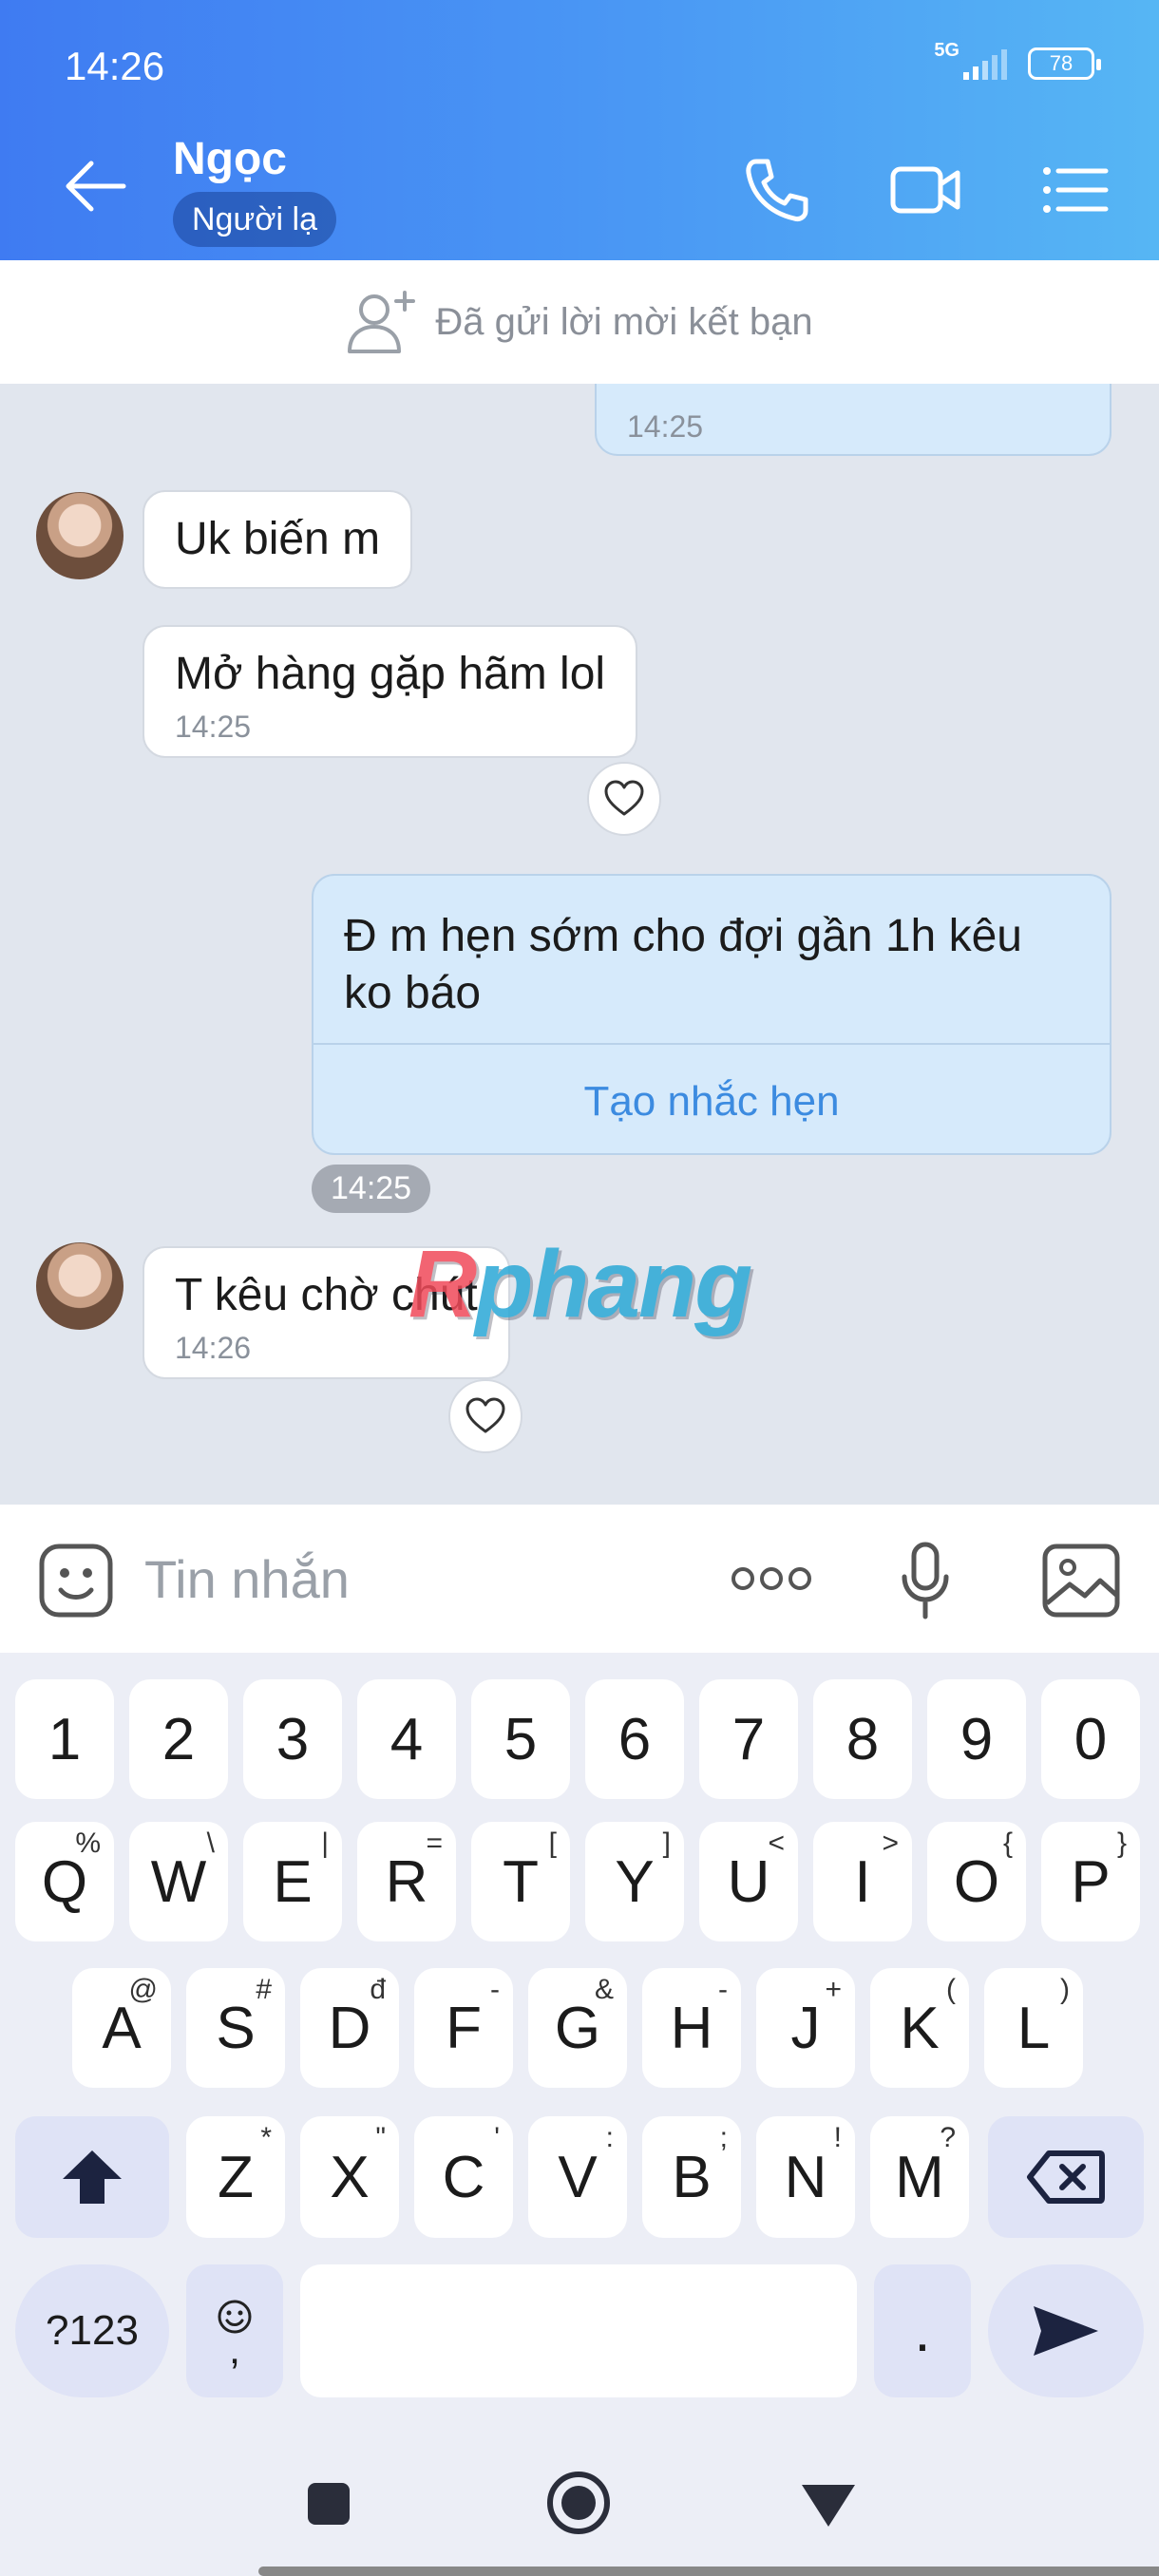  Describe the element at coordinates (777, 190) in the screenshot. I see `phone-call-icon` at that location.